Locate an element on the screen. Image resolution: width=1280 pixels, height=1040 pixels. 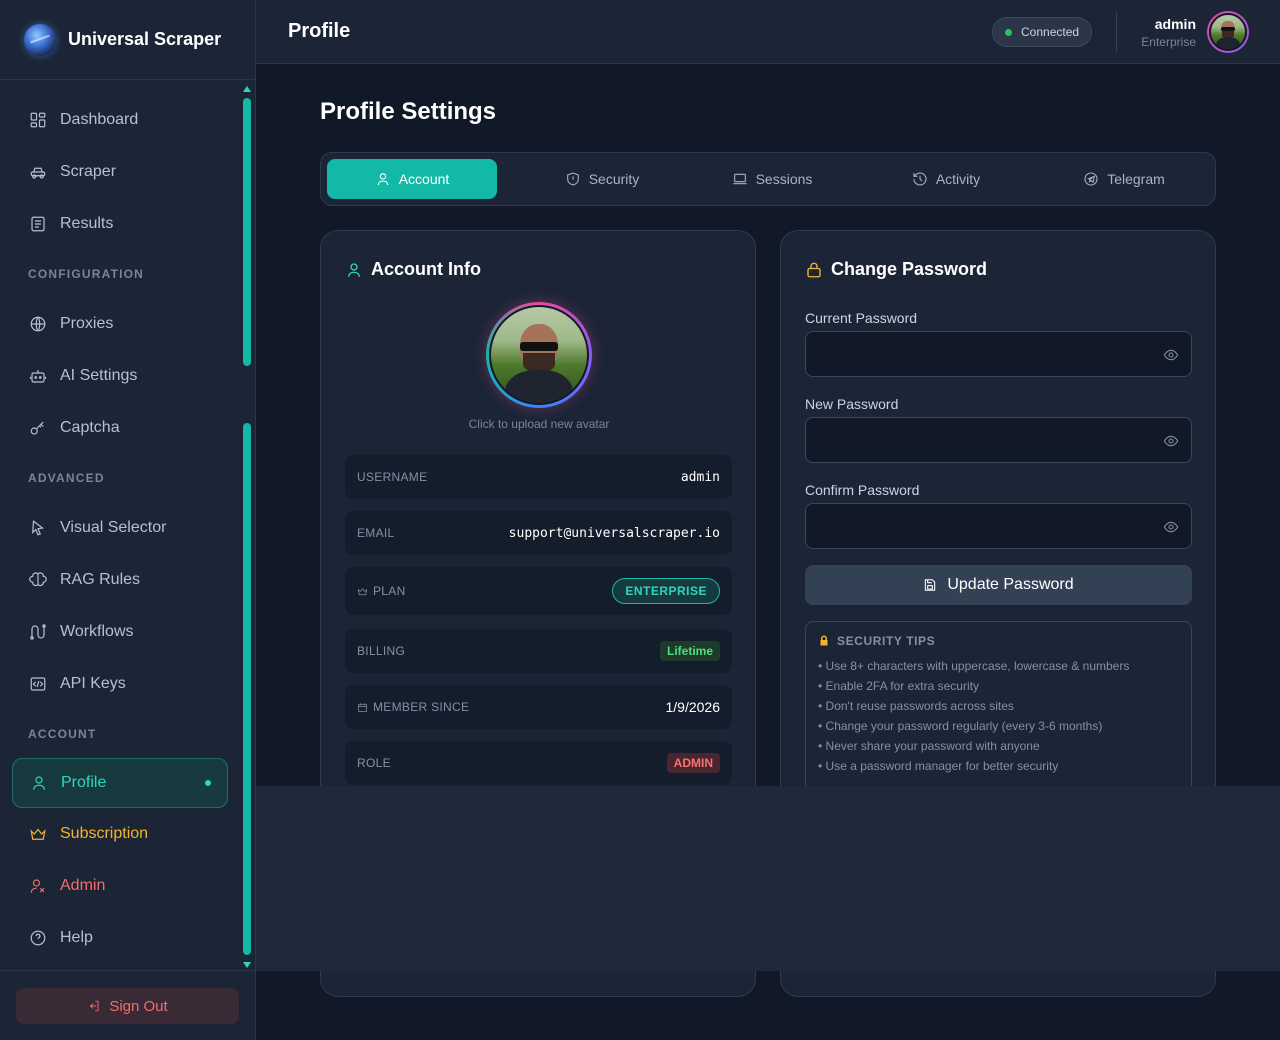
security-tip: • Enable 2FA for extra security is located at coordinates (898, 686).